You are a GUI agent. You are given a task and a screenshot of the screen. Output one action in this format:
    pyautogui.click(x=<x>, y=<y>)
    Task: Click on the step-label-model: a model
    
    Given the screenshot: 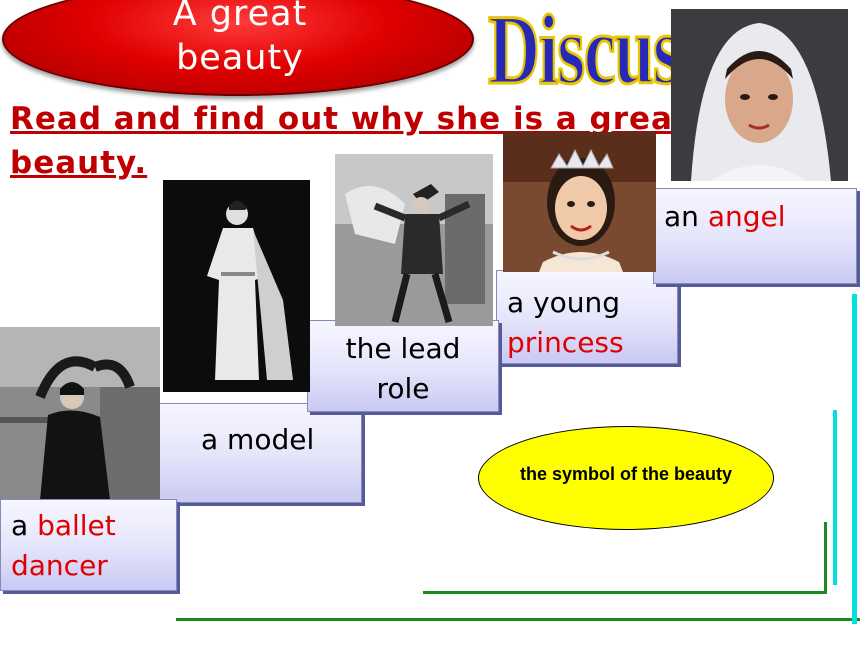 What is the action you would take?
    pyautogui.click(x=258, y=439)
    